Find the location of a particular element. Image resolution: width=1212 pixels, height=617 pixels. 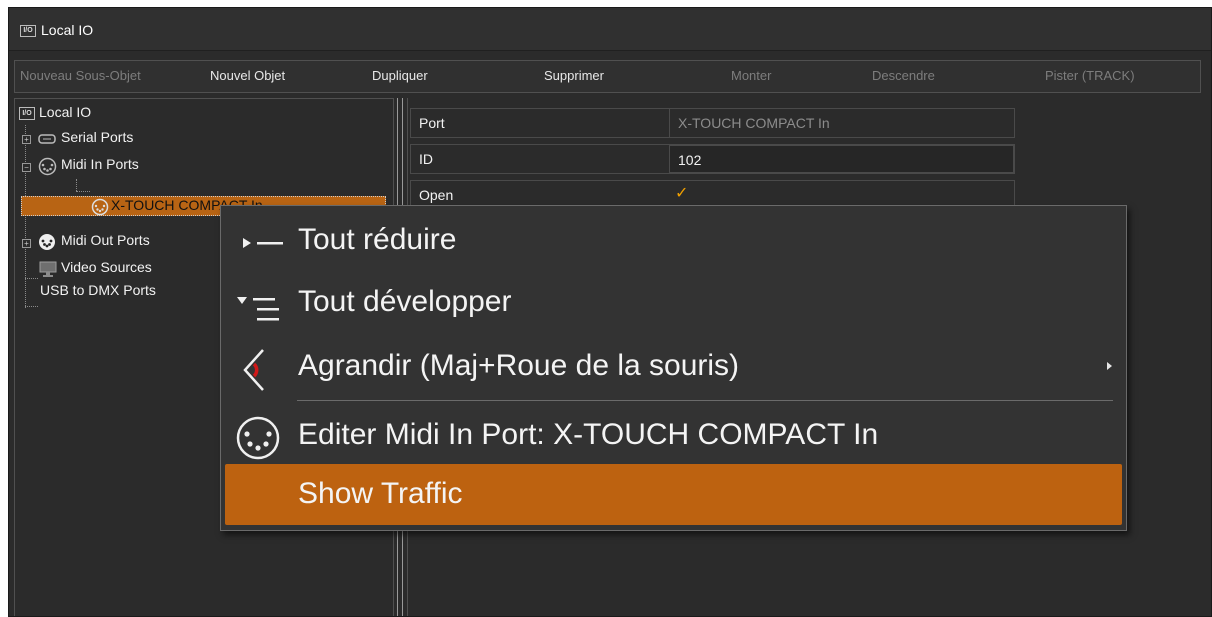

id-input: 102 is located at coordinates (841, 159).